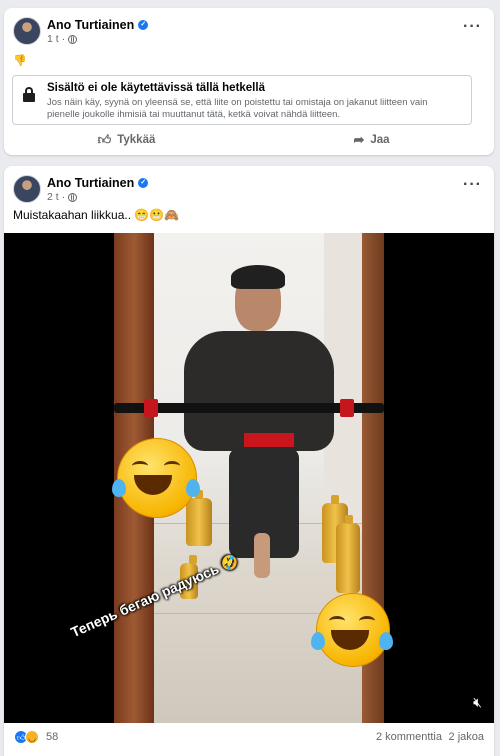 This screenshot has width=500, height=756. What do you see at coordinates (53, 197) in the screenshot?
I see `post-time: 2 t` at bounding box center [53, 197].